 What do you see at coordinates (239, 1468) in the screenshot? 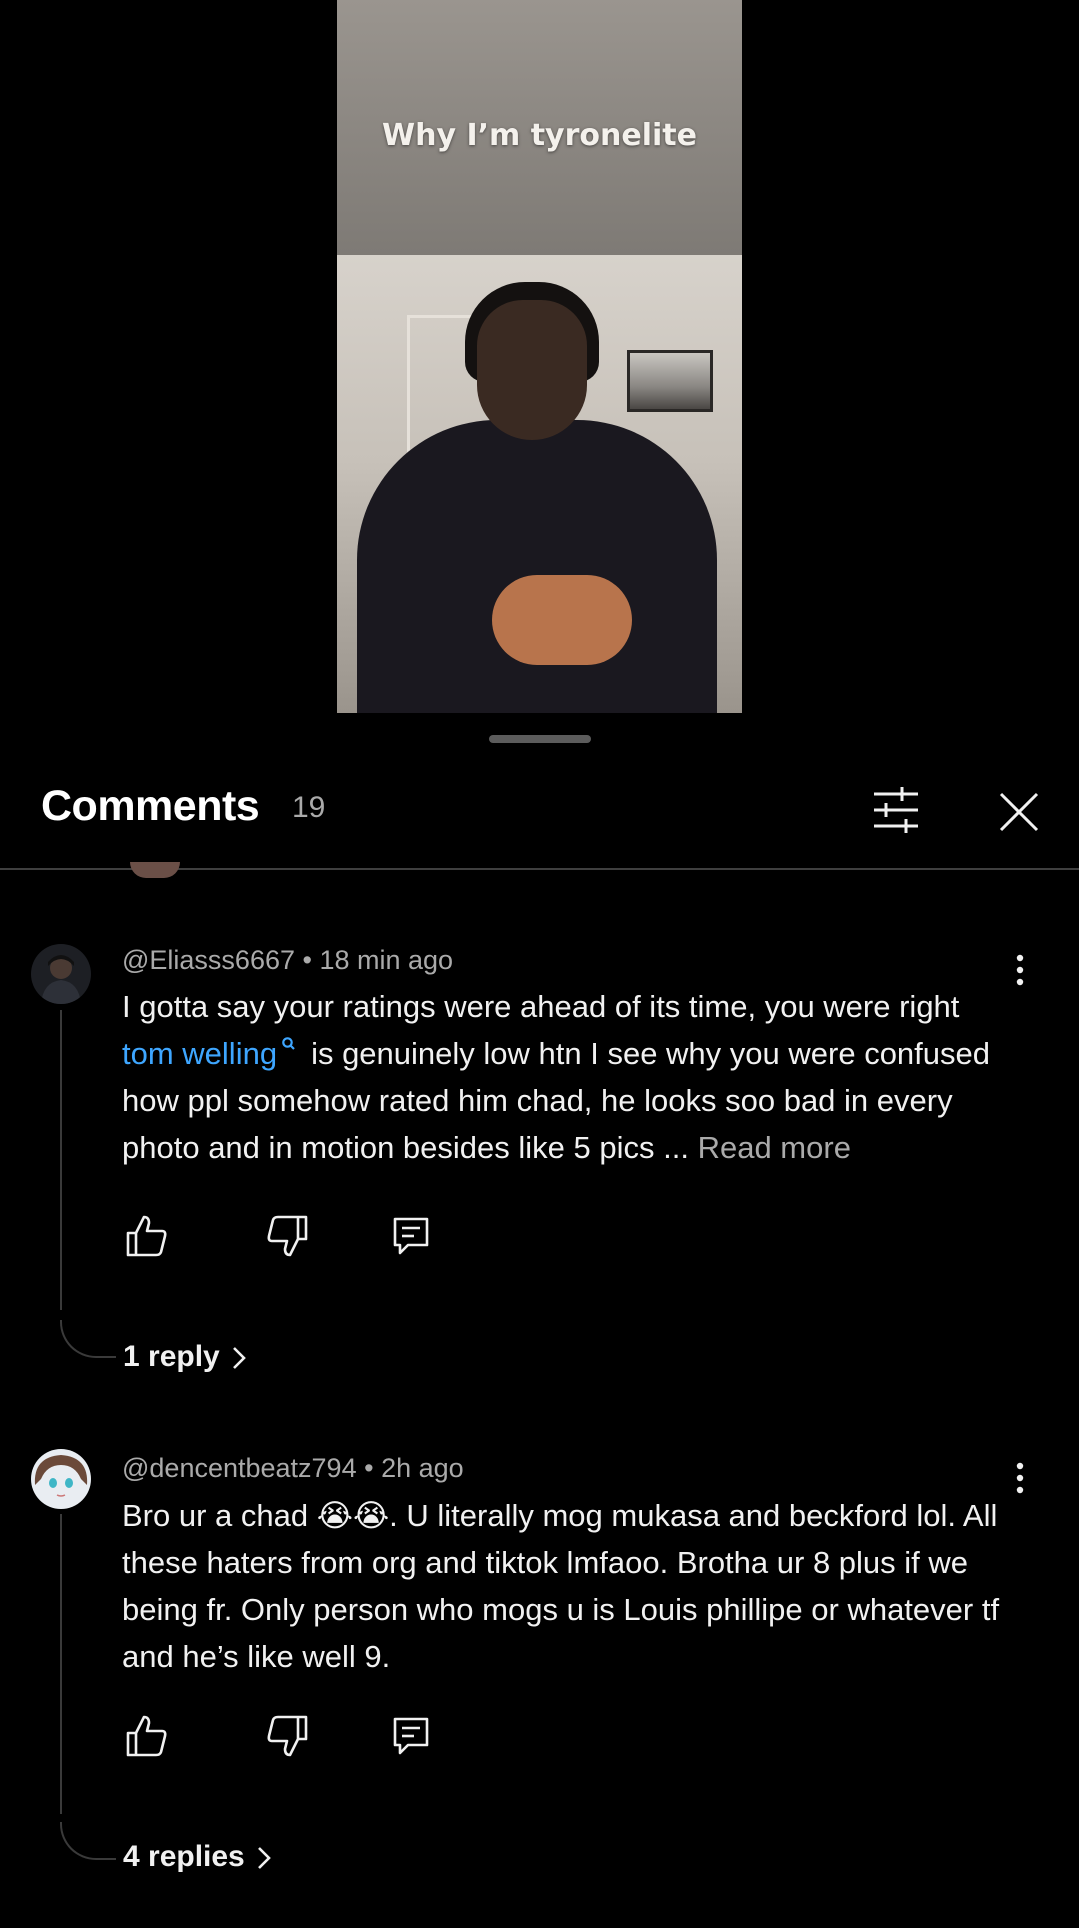
I see `comment-author: @dencentbeatz794` at bounding box center [239, 1468].